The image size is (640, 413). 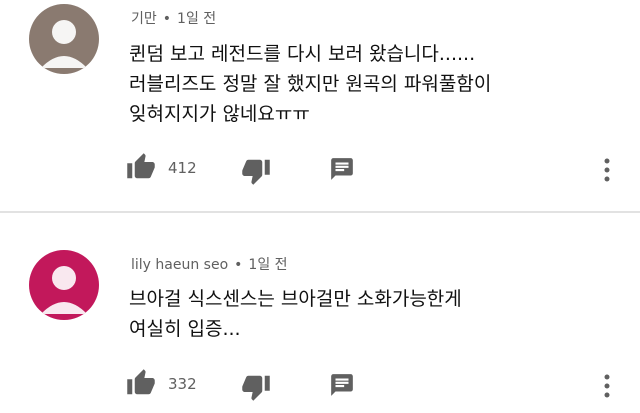 What do you see at coordinates (320, 212) in the screenshot?
I see `comment-divider` at bounding box center [320, 212].